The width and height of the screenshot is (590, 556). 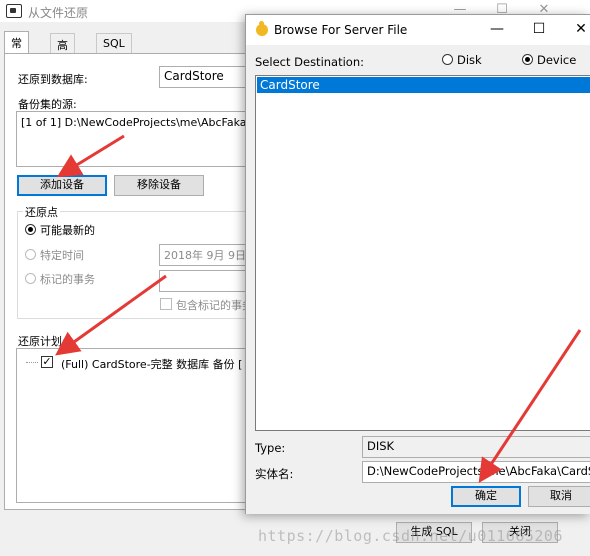 What do you see at coordinates (67, 230) in the screenshot?
I see `radio-latest-label: 可能最新的` at bounding box center [67, 230].